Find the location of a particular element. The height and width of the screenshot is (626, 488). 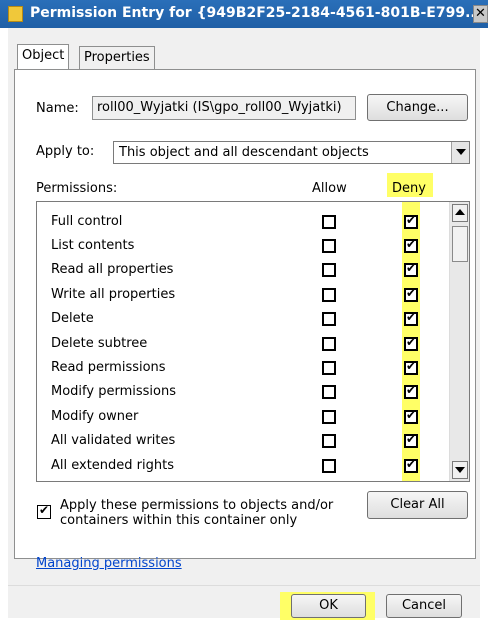

name-label: Name: is located at coordinates (57, 108).